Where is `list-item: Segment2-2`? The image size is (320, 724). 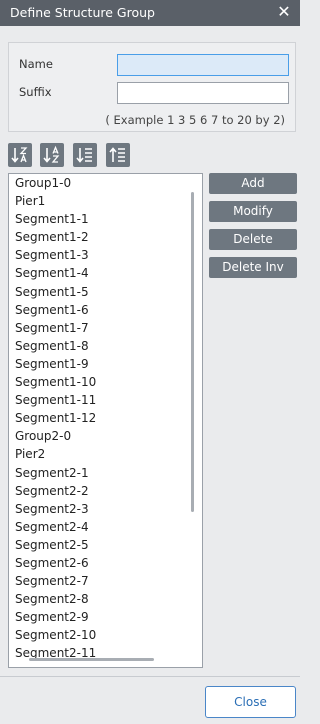 list-item: Segment2-2 is located at coordinates (105, 491).